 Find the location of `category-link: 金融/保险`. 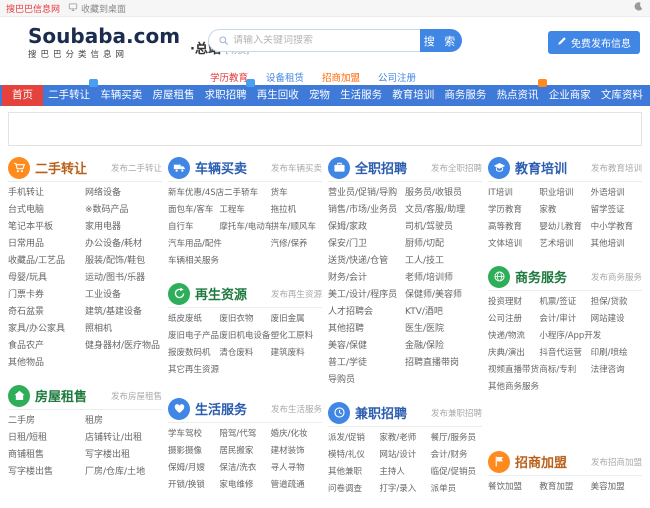

category-link: 金融/保险 is located at coordinates (443, 346).